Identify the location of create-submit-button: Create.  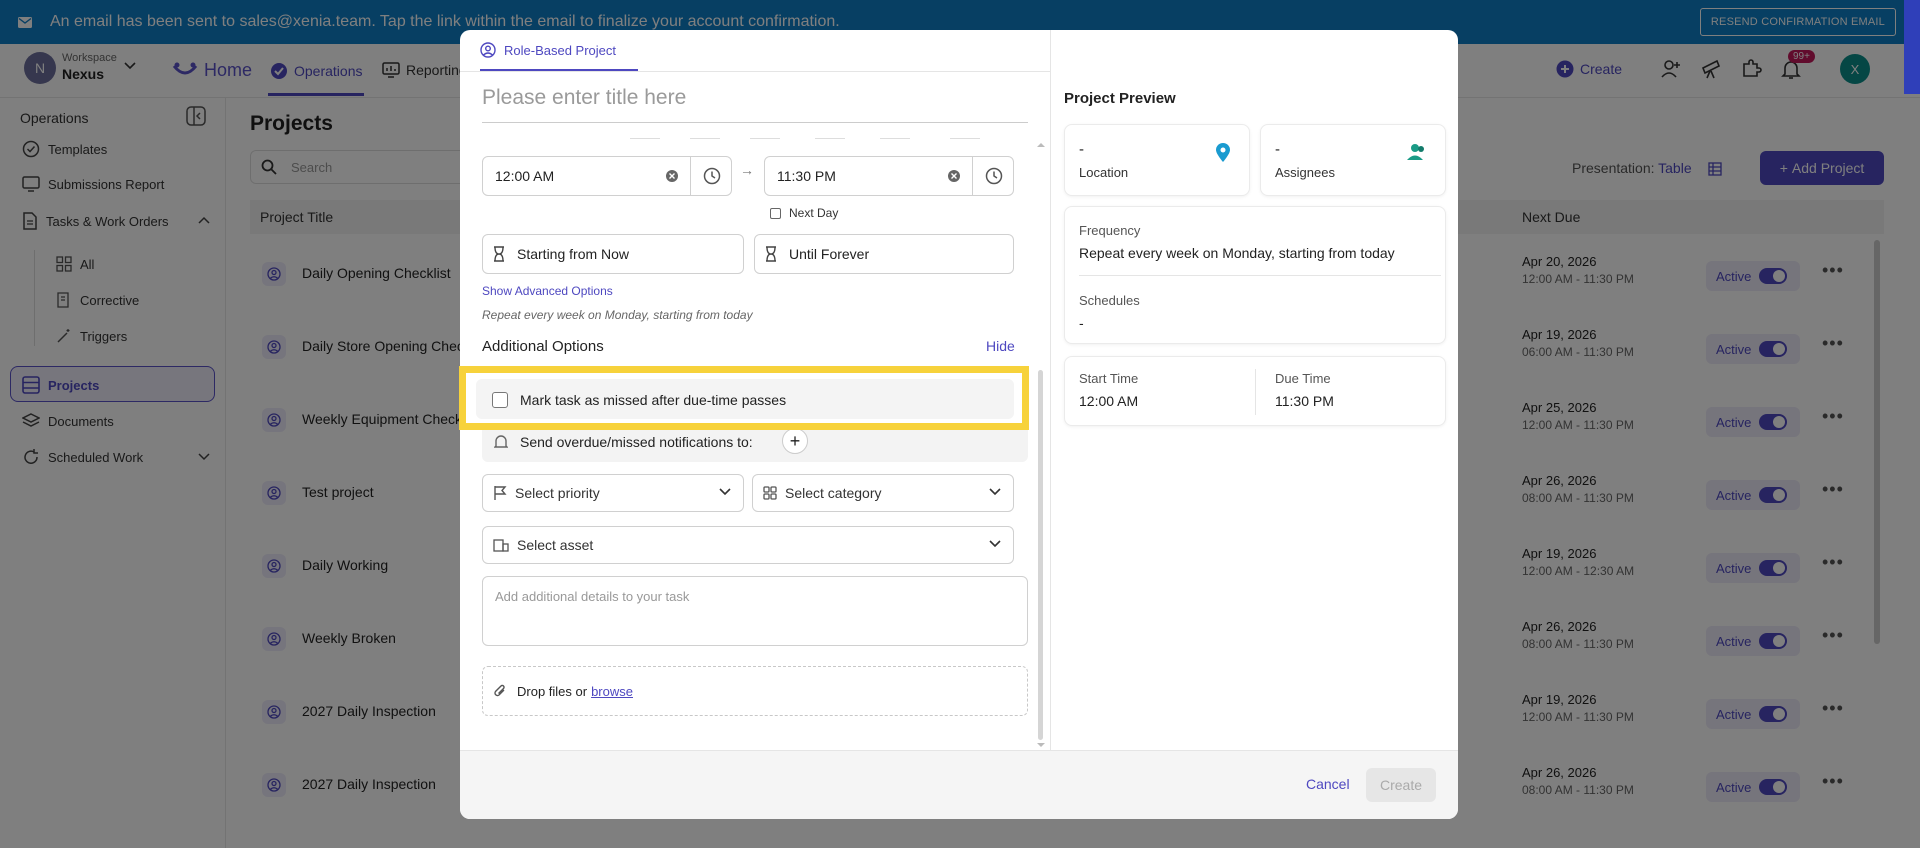
(1401, 785).